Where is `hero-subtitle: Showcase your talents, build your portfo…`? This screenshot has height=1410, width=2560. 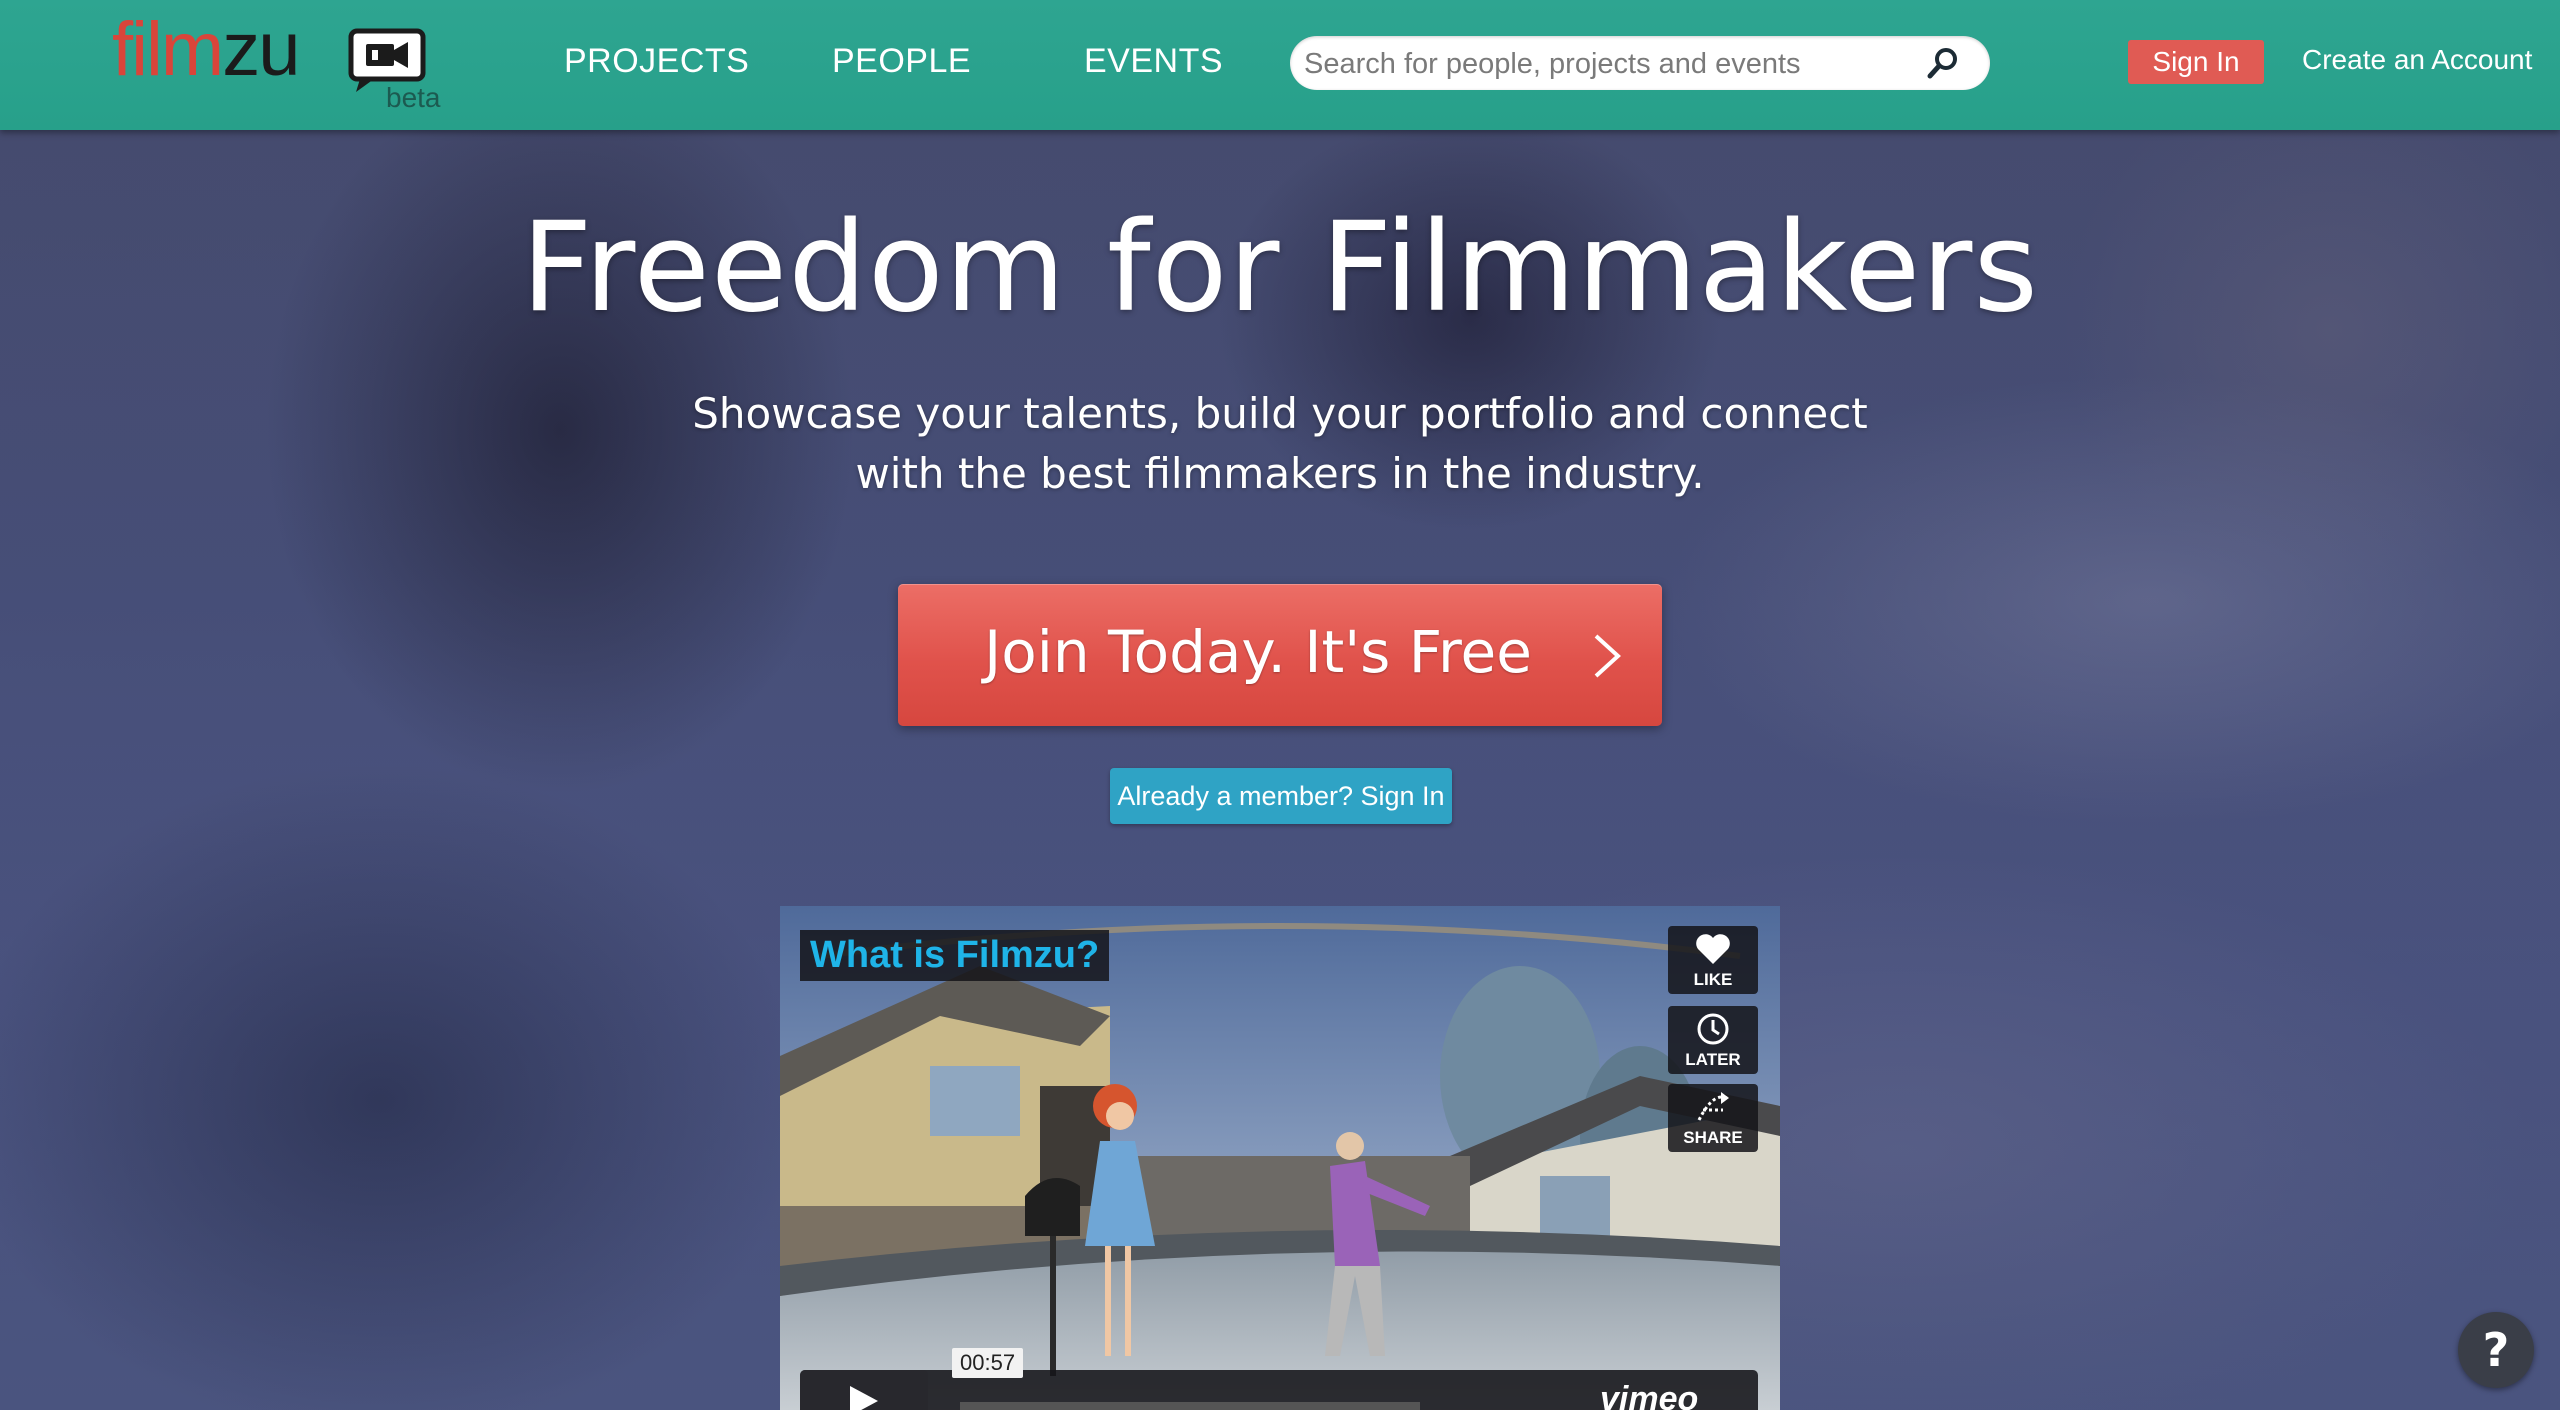
hero-subtitle: Showcase your talents, build your portfo… is located at coordinates (1280, 444).